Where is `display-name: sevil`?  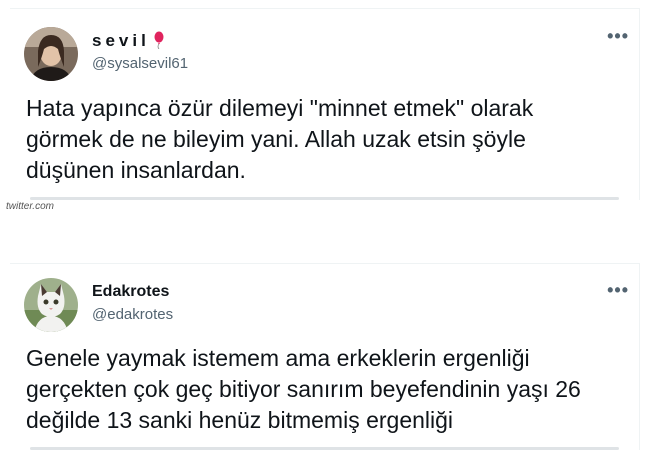 display-name: sevil is located at coordinates (128, 41).